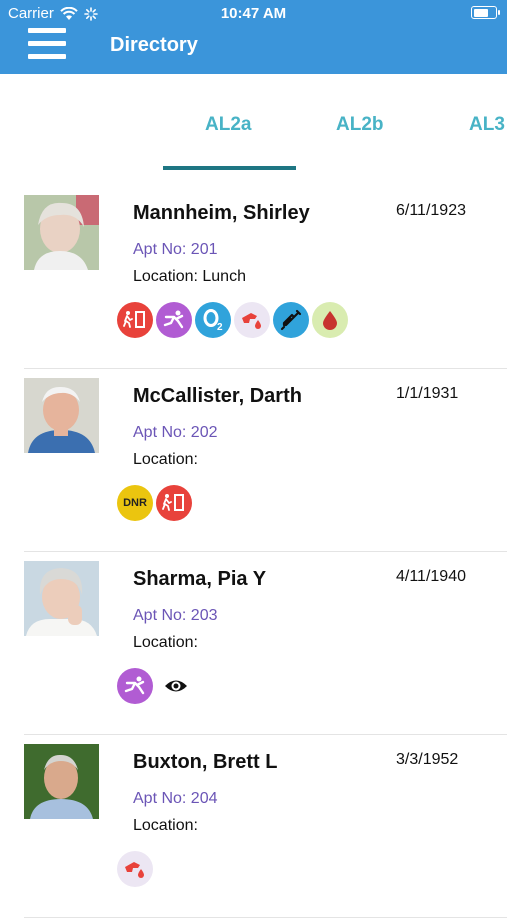 The width and height of the screenshot is (507, 918). What do you see at coordinates (427, 759) in the screenshot?
I see `resident-dob: 3/3/1952` at bounding box center [427, 759].